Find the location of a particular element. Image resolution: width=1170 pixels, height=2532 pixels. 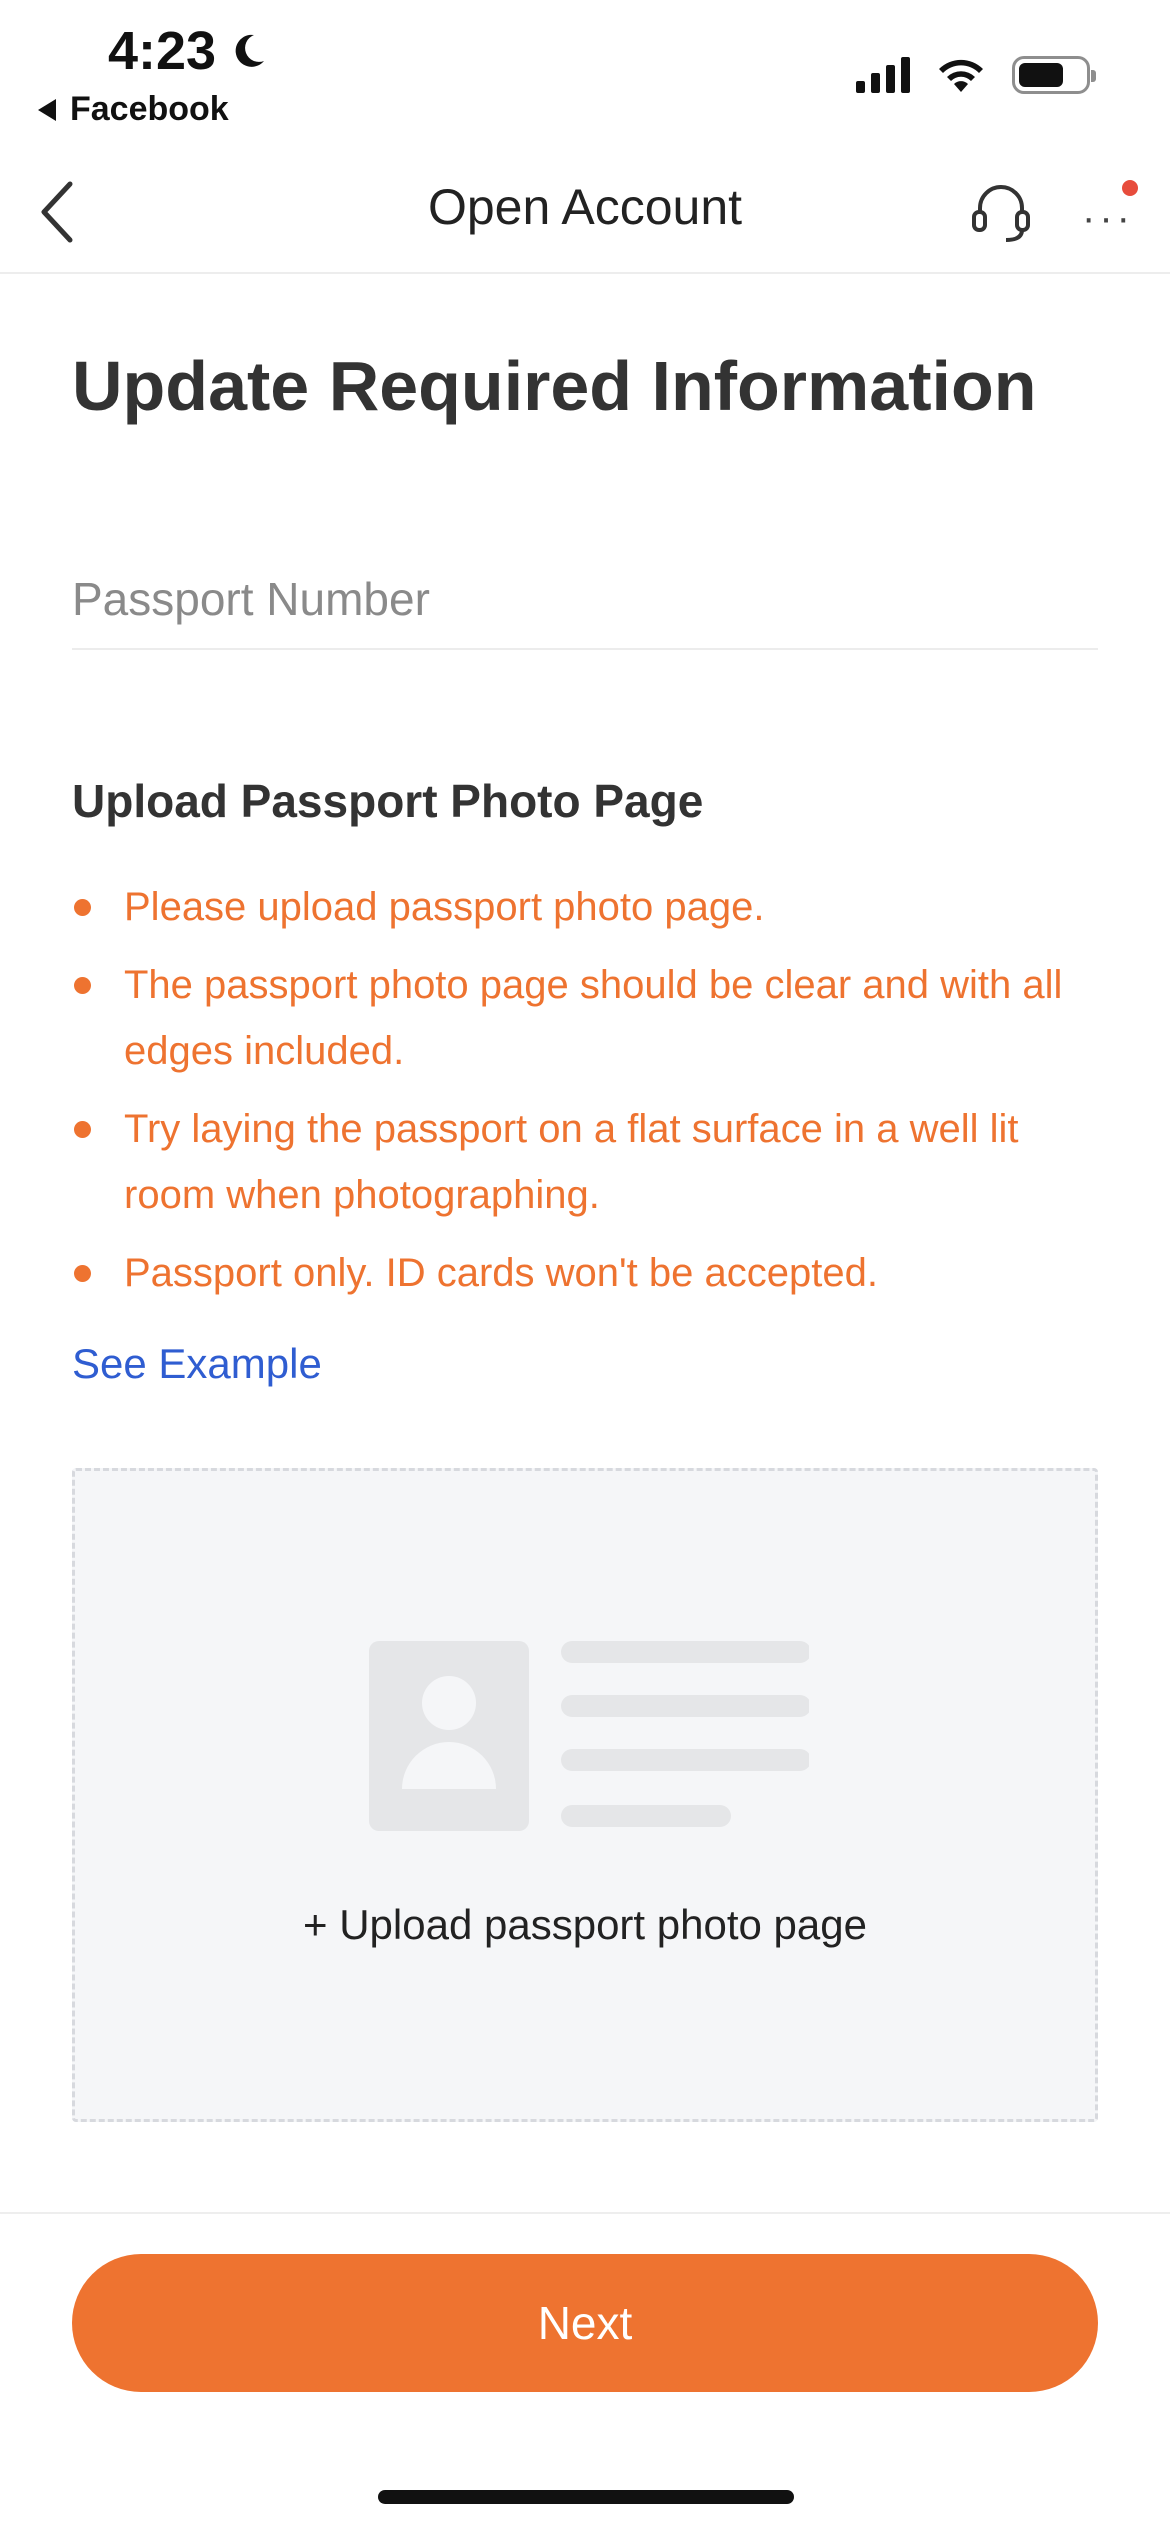

navigation-bar: Open Account ··· is located at coordinates (585, 212).